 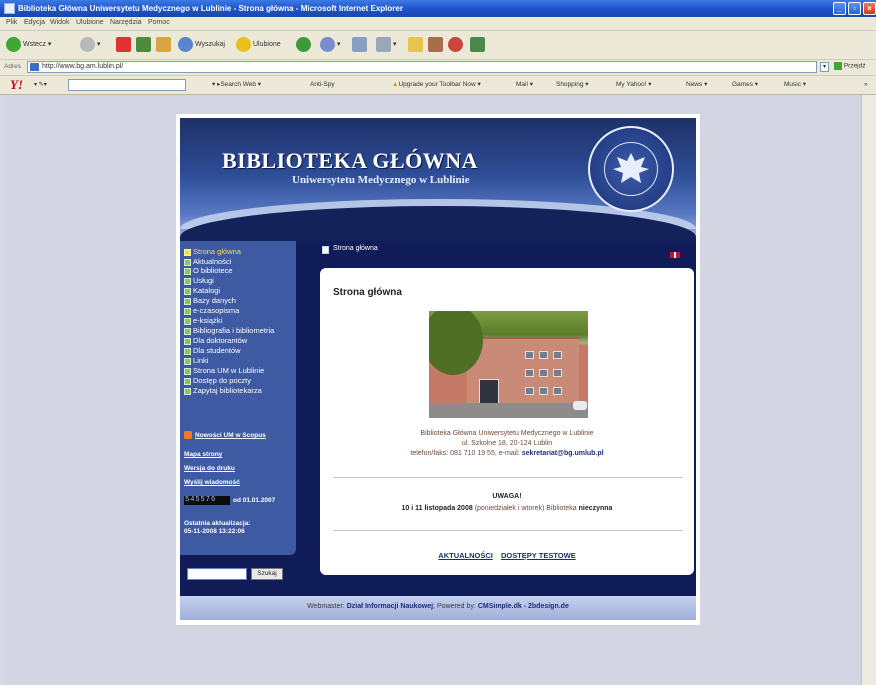 What do you see at coordinates (416, 44) in the screenshot?
I see `folder-button` at bounding box center [416, 44].